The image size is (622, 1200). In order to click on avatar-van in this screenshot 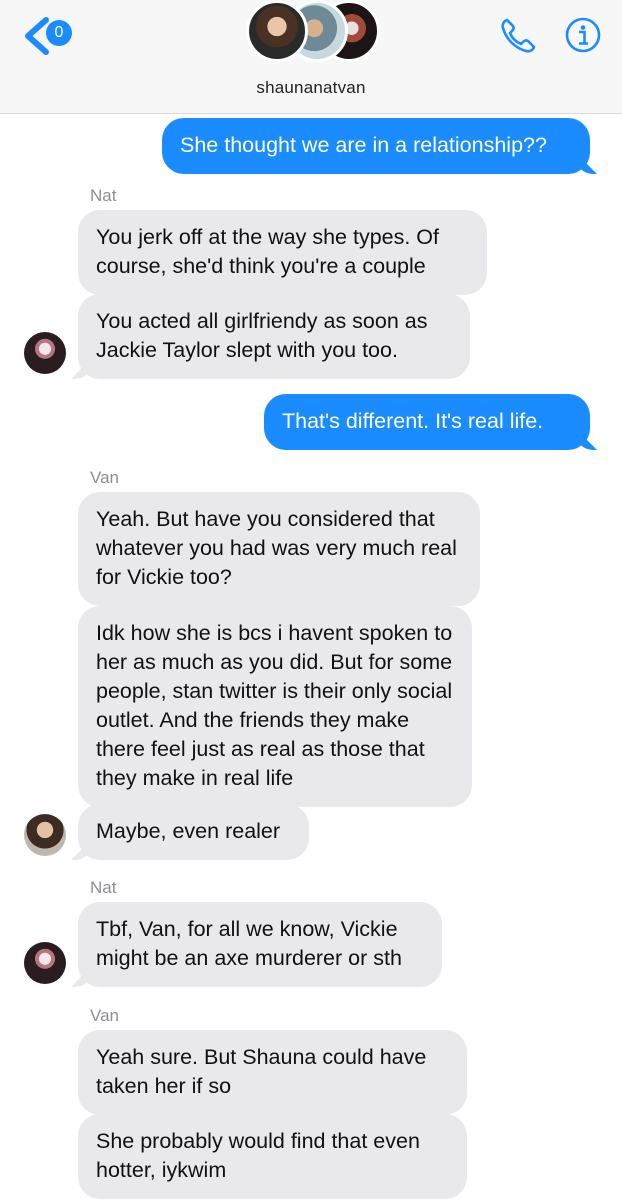, I will do `click(45, 835)`.